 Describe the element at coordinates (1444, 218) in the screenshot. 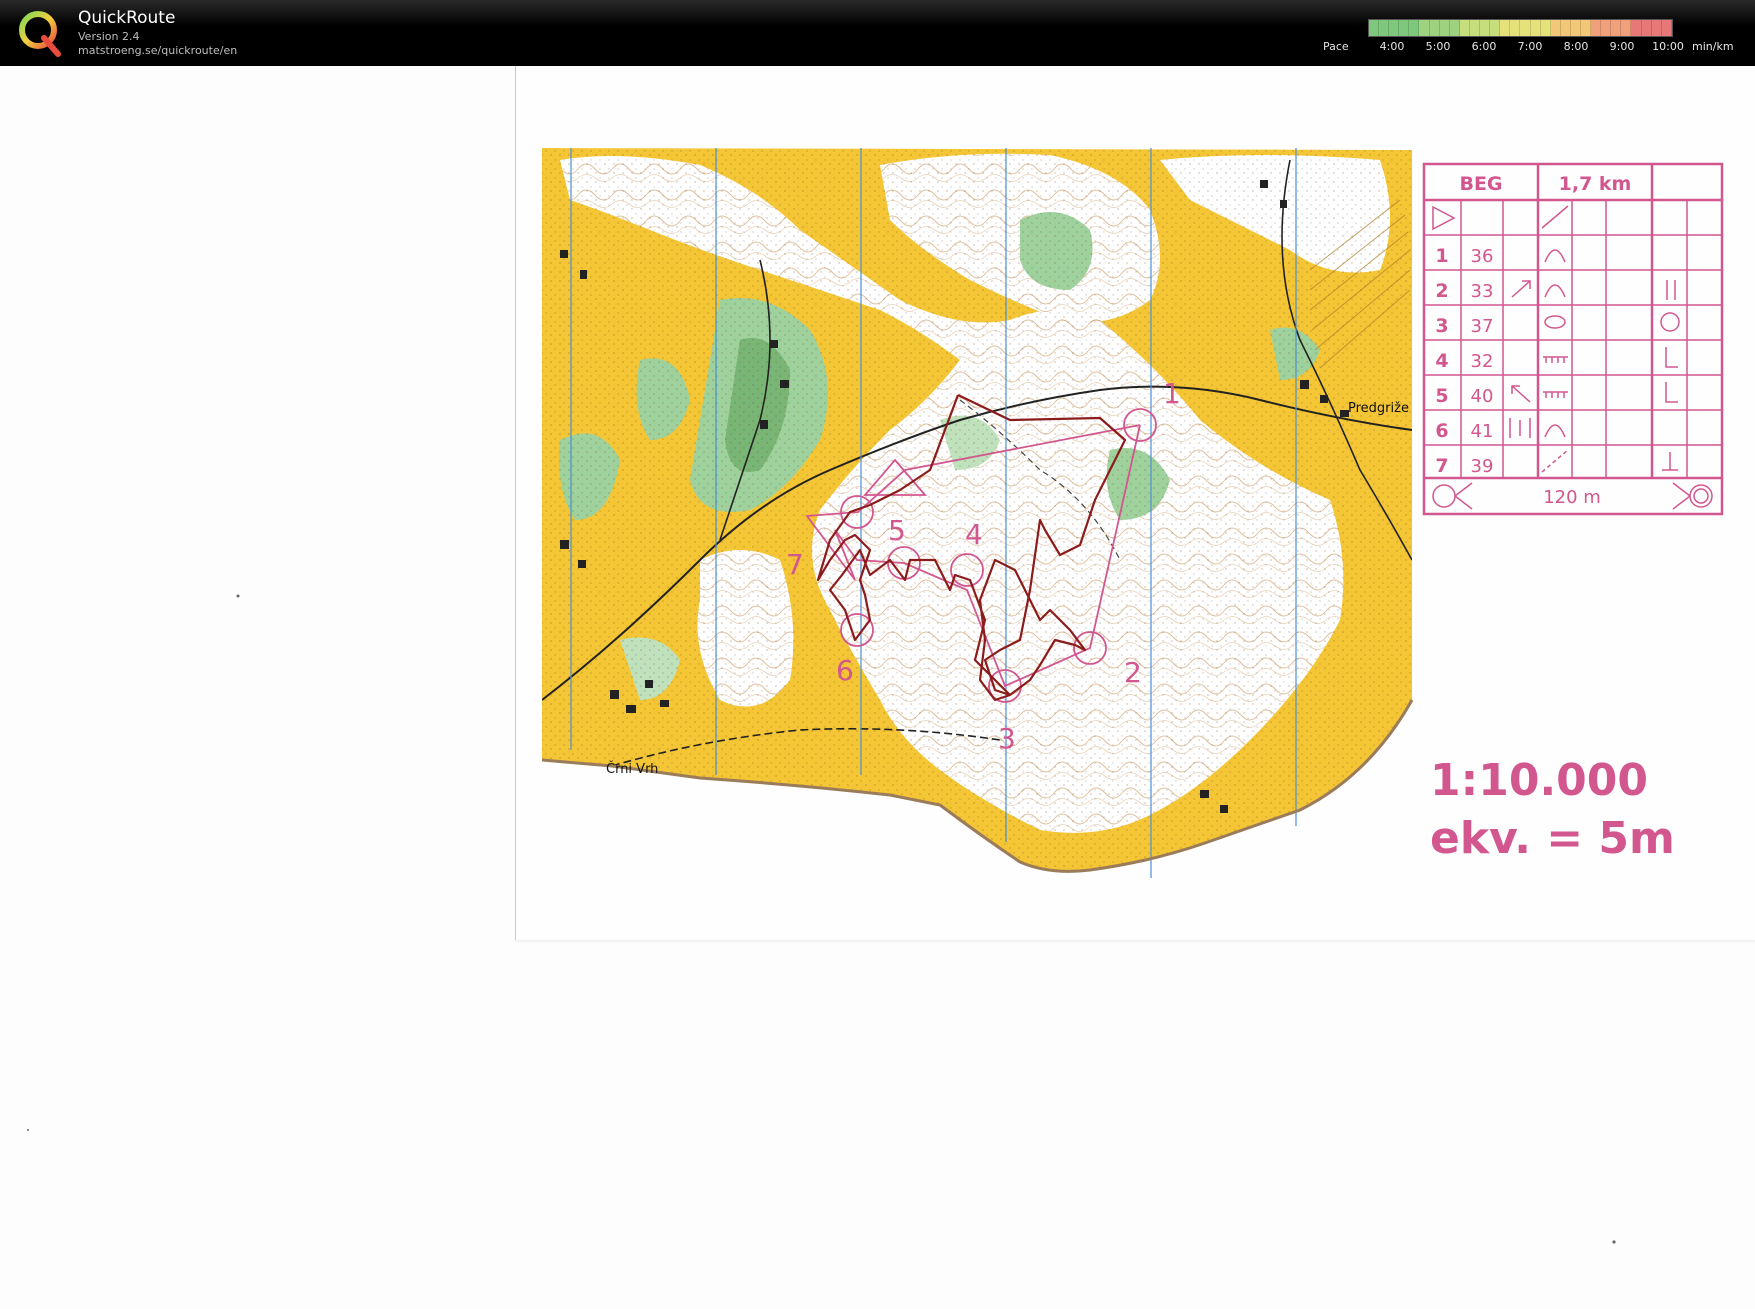

I see `start-icon` at that location.